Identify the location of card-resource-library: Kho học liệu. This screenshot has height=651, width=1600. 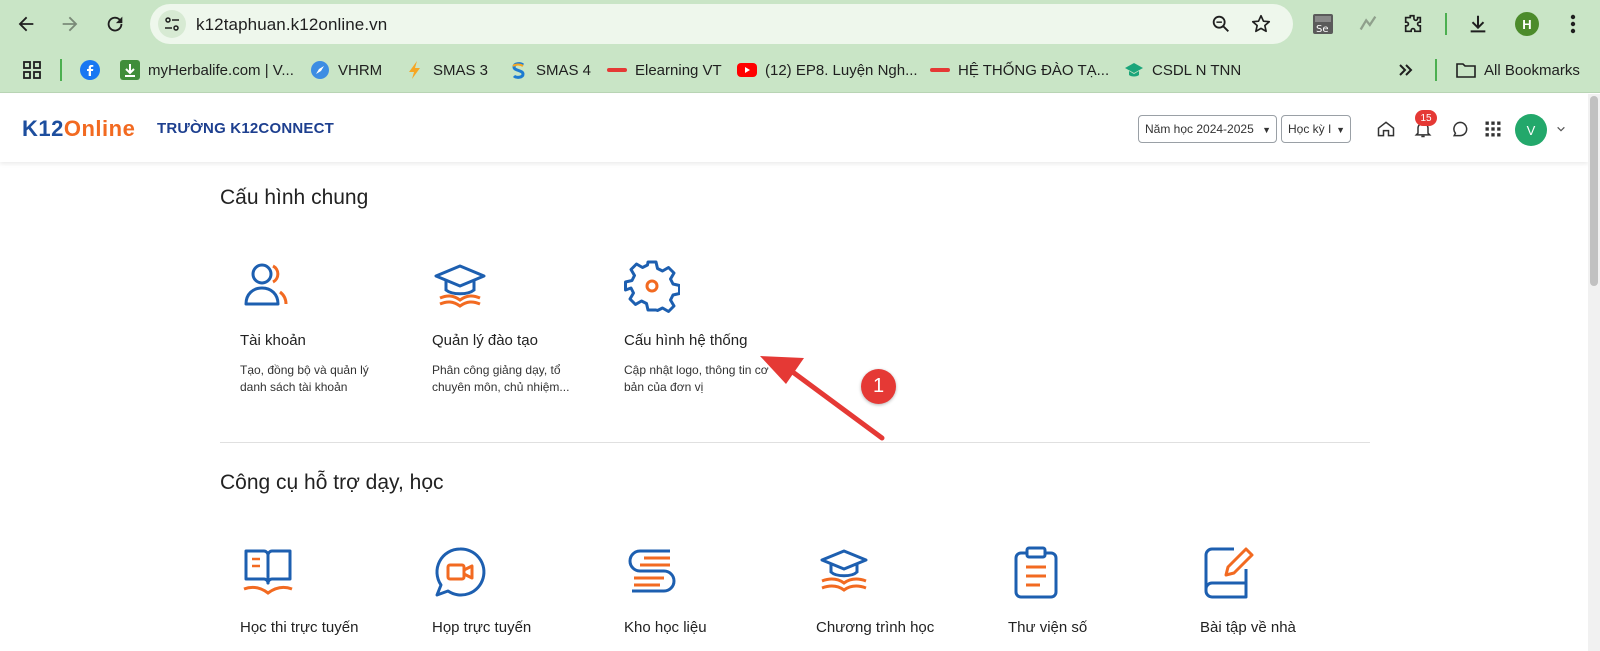
(709, 590).